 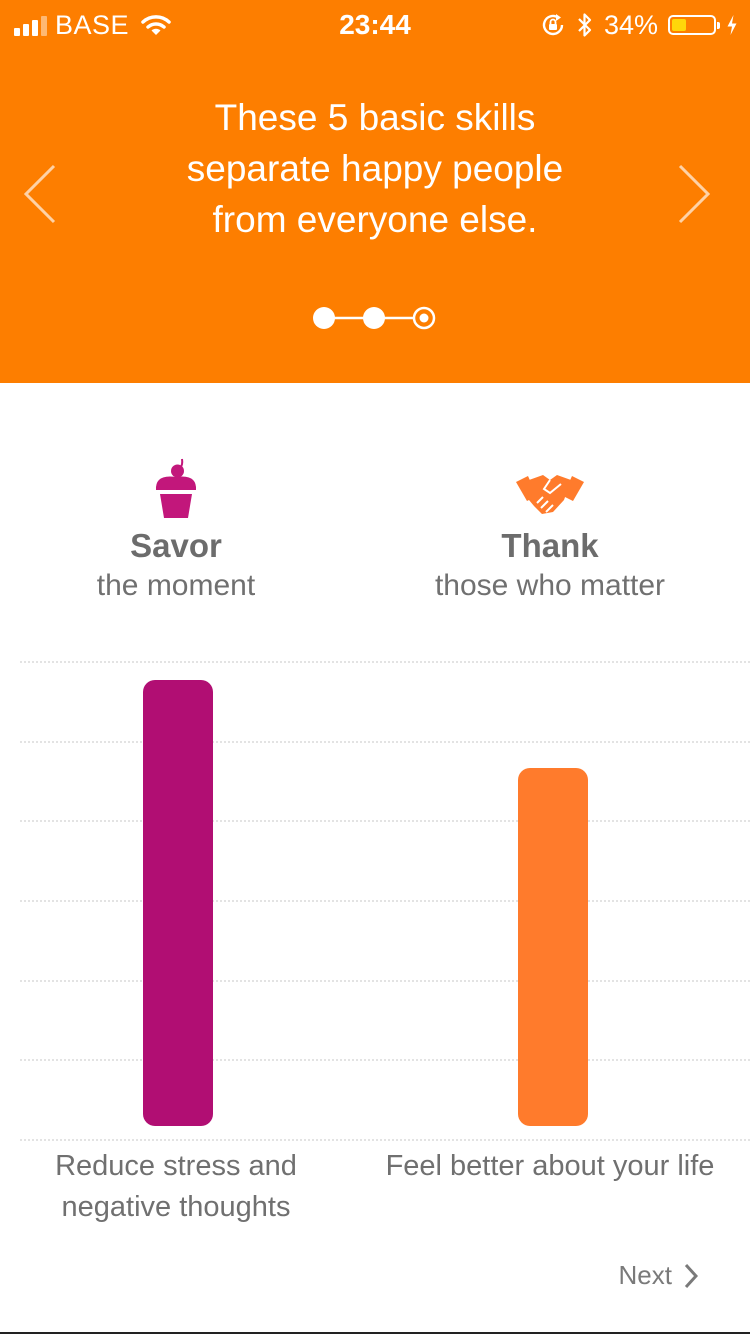 I want to click on previous-arrow-icon, so click(x=40, y=194).